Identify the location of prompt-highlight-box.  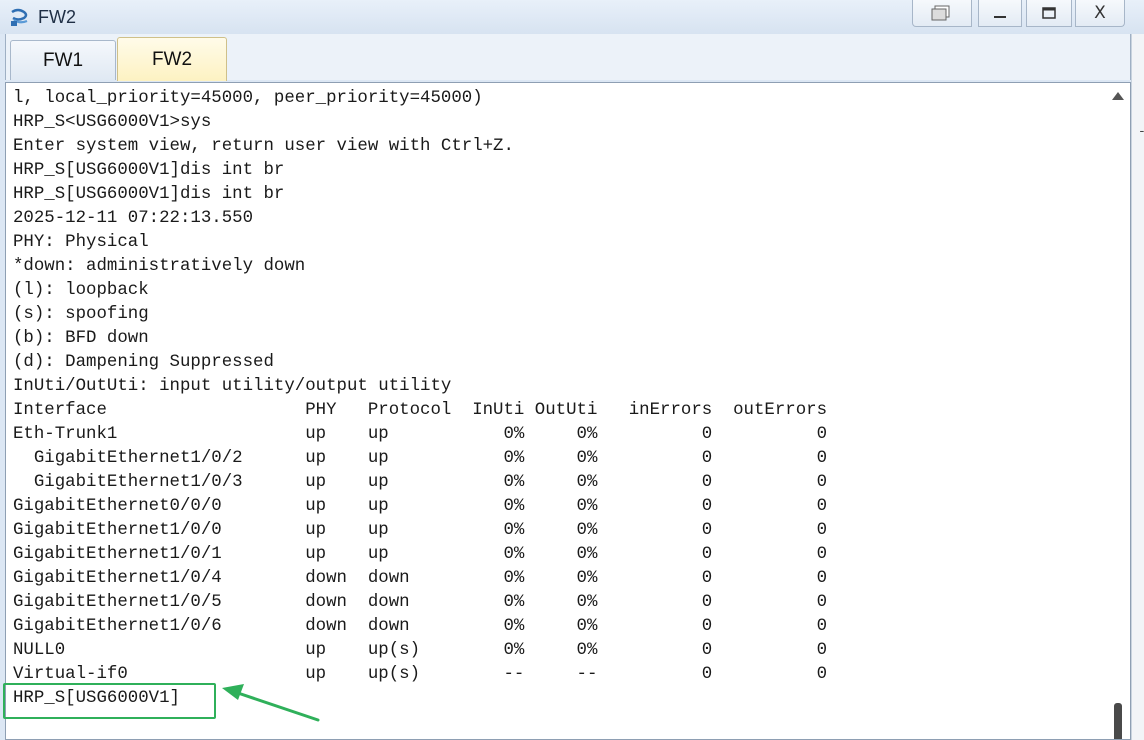
(109, 701).